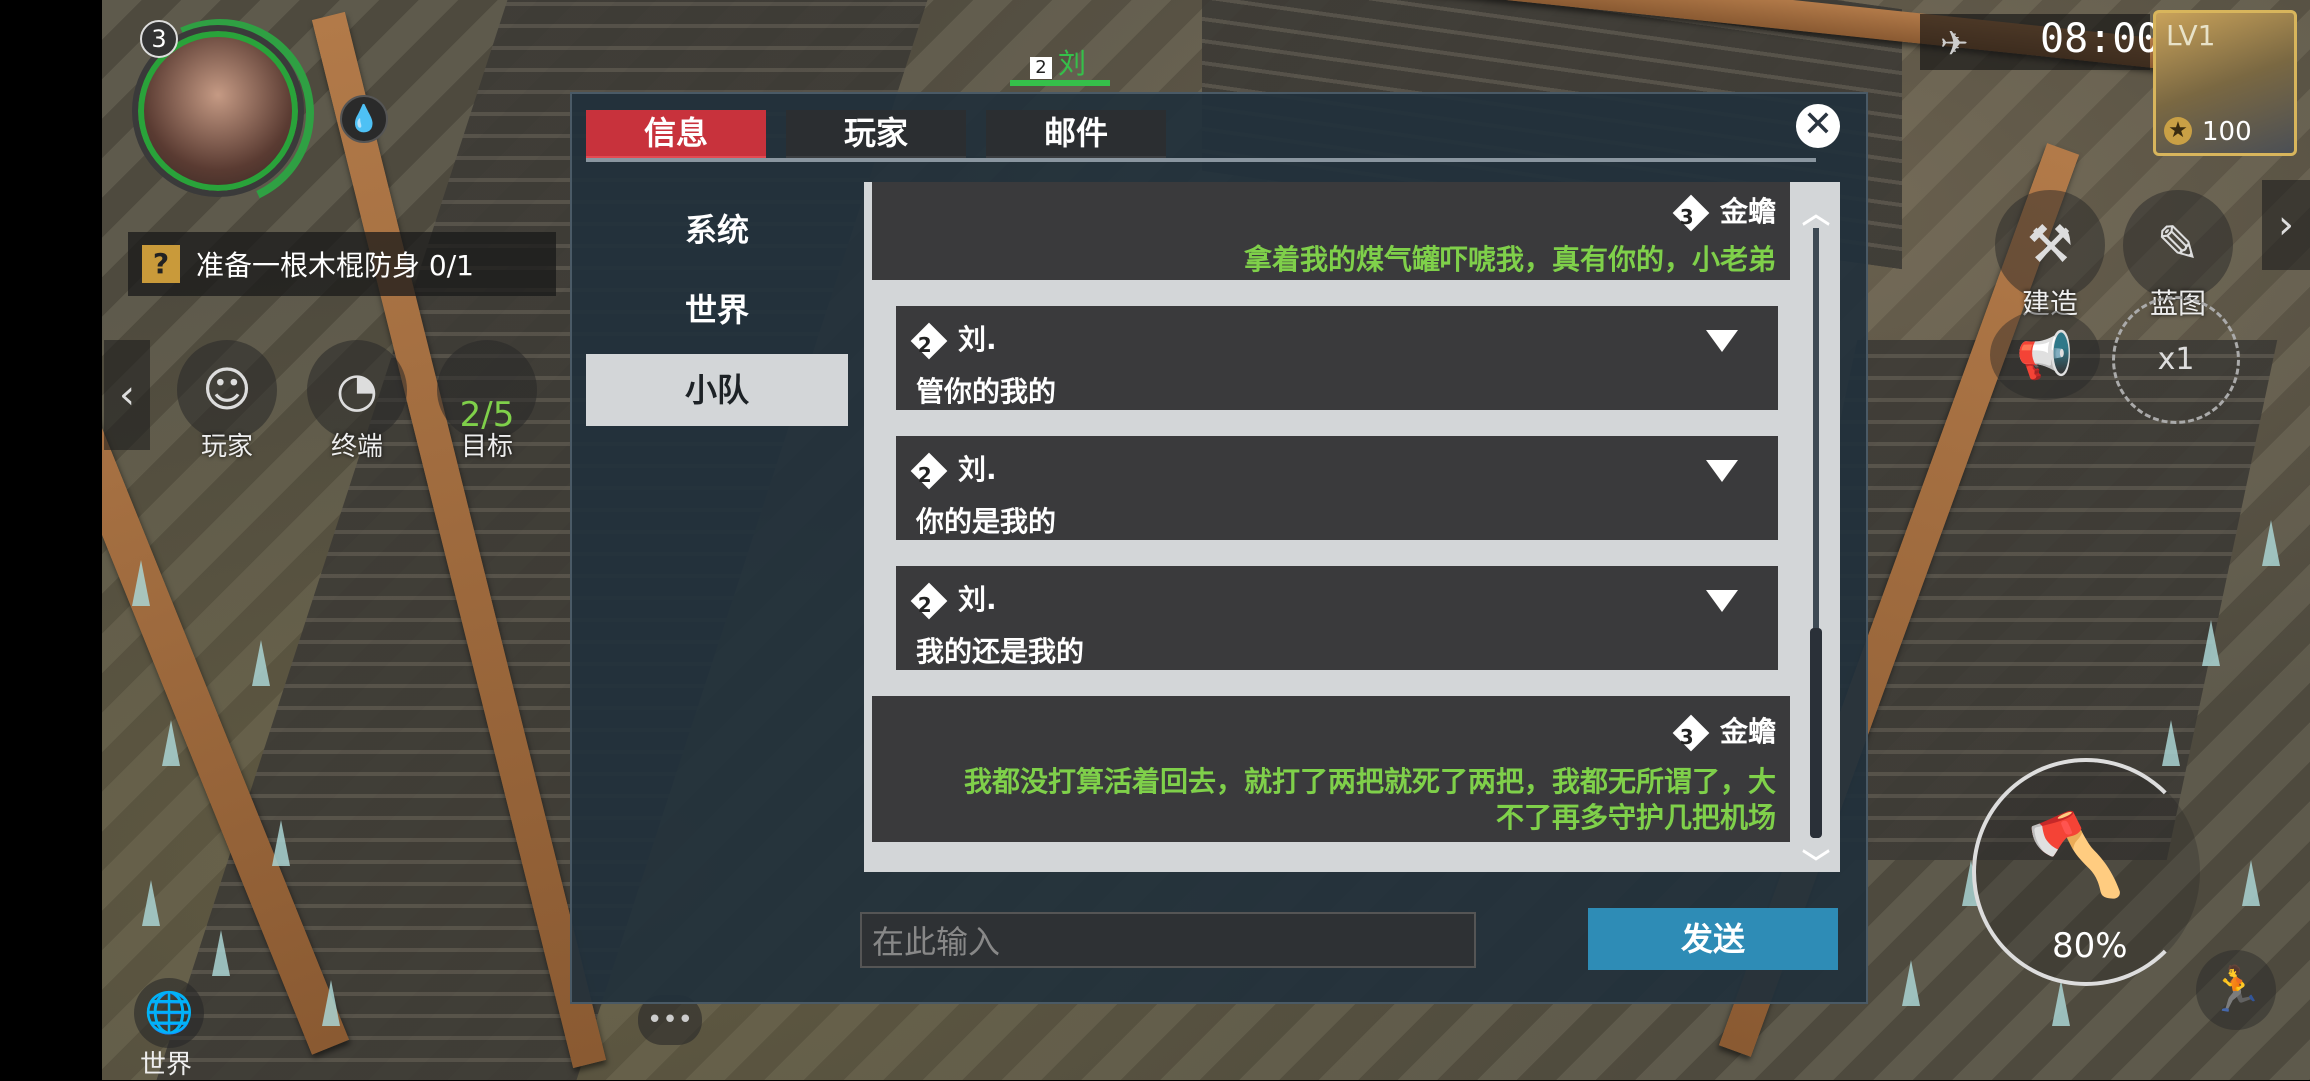 The image size is (2310, 1081). Describe the element at coordinates (166, 1065) in the screenshot. I see `world-label: 世界` at that location.